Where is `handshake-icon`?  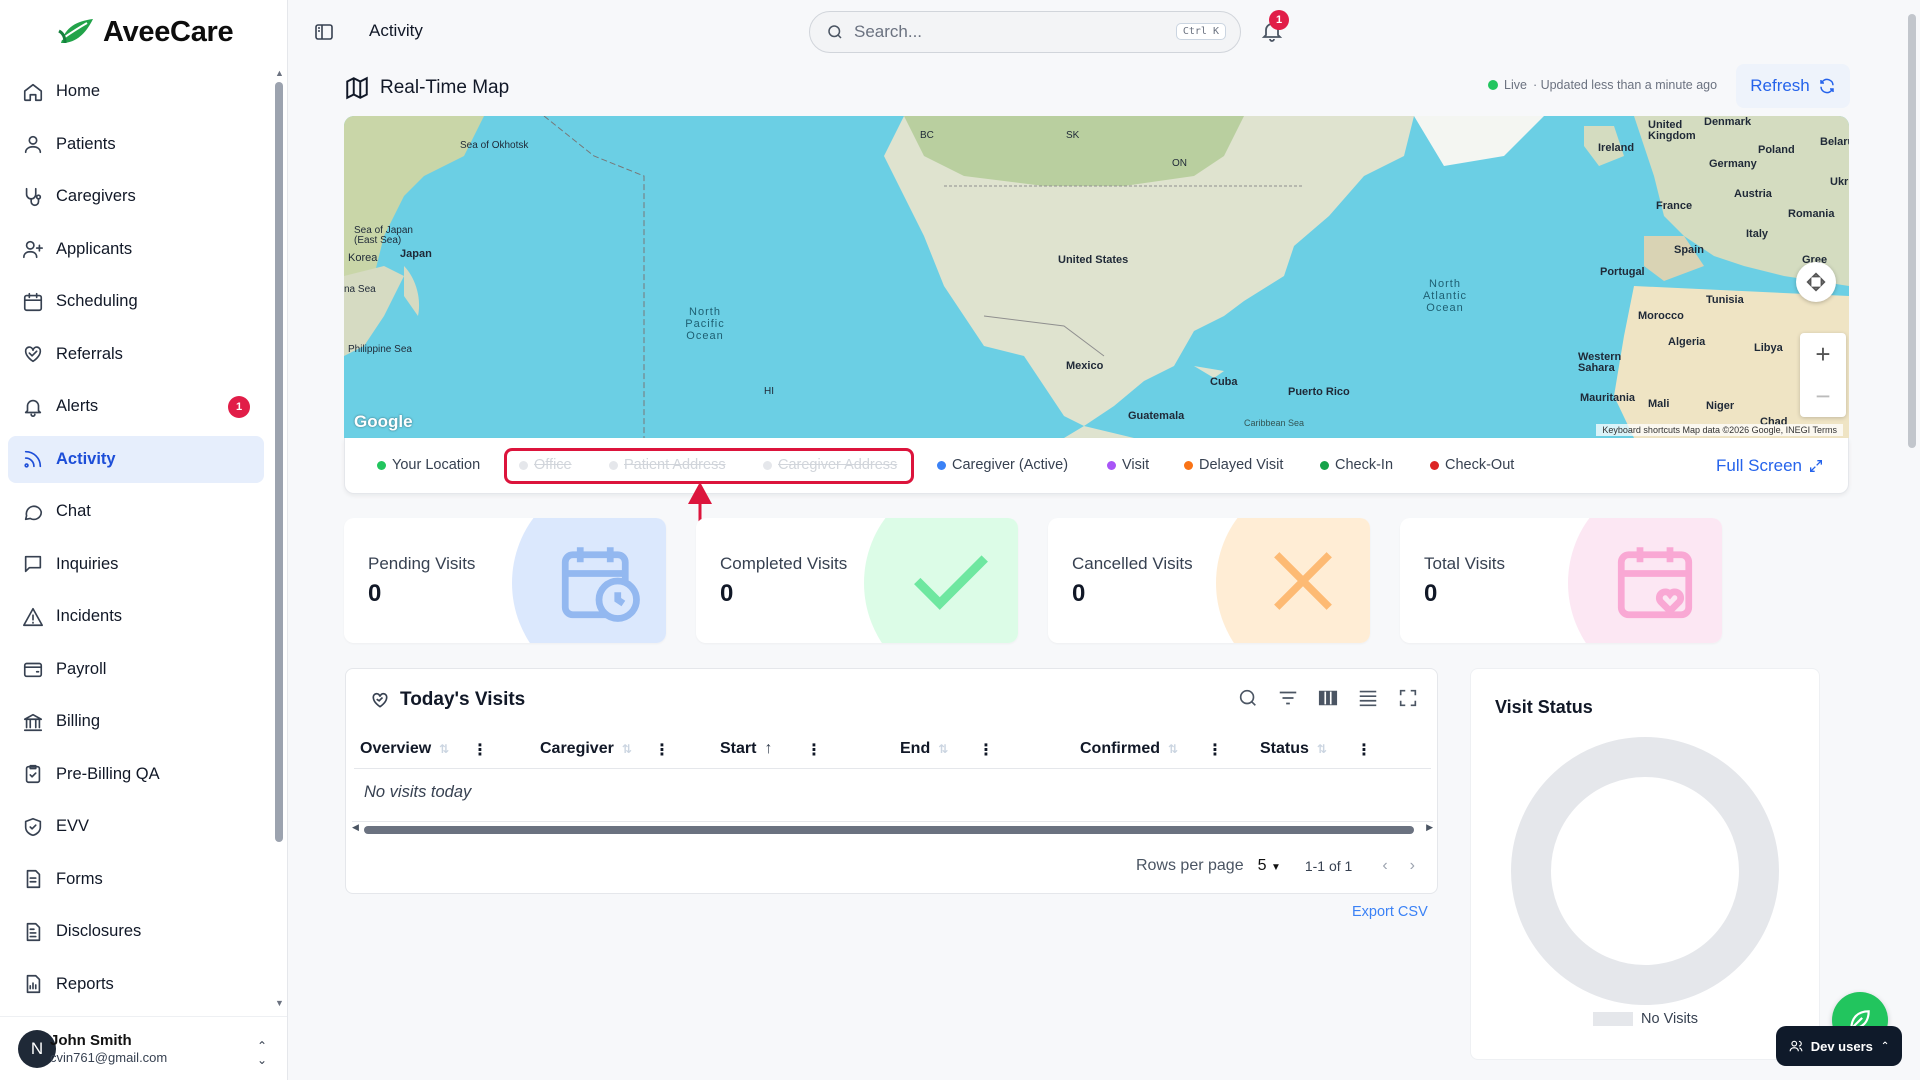
handshake-icon is located at coordinates (33, 354).